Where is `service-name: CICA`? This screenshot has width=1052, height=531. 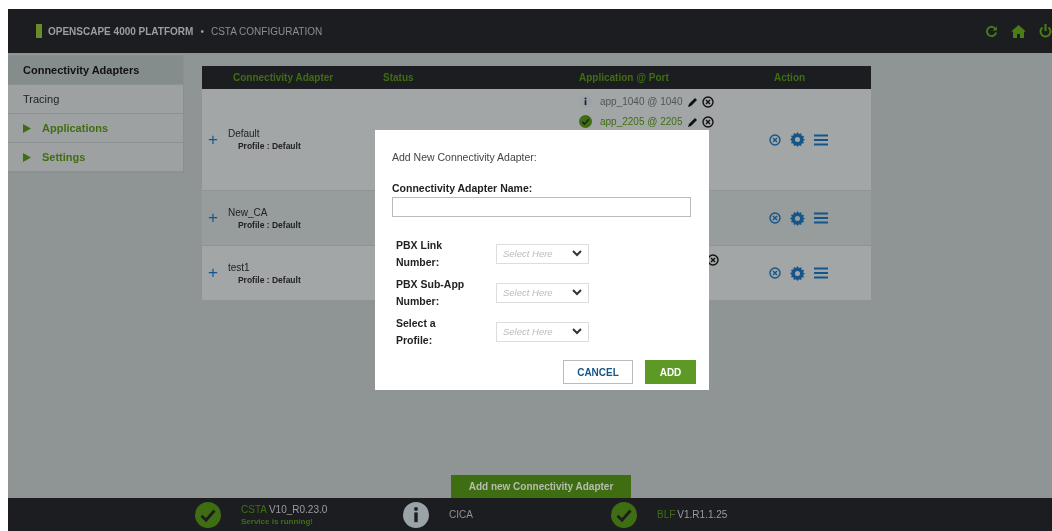 service-name: CICA is located at coordinates (461, 514).